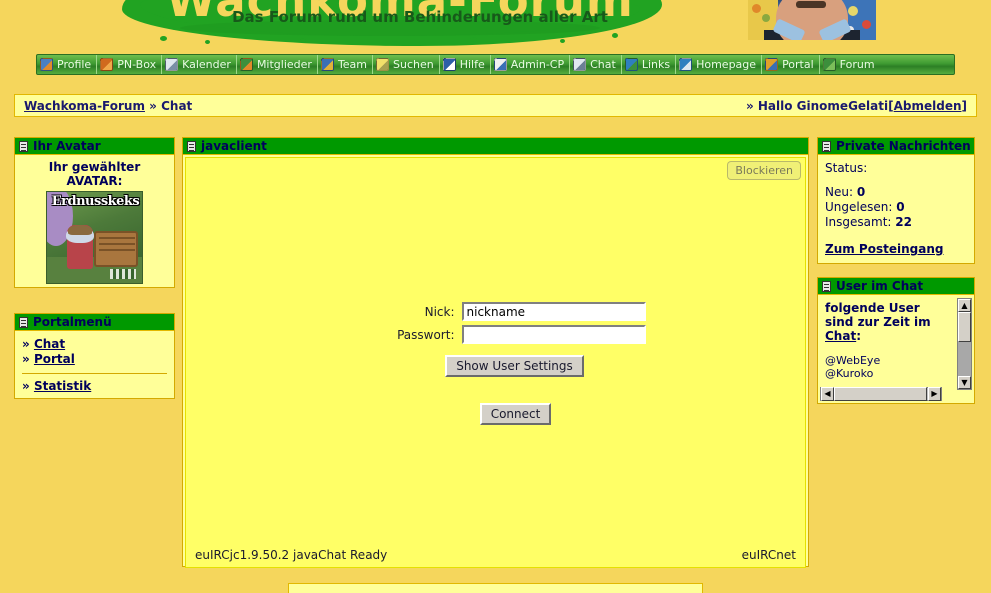 This screenshot has height=593, width=991. What do you see at coordinates (276, 64) in the screenshot?
I see `nav-item-mitglieder: Mitglieder` at bounding box center [276, 64].